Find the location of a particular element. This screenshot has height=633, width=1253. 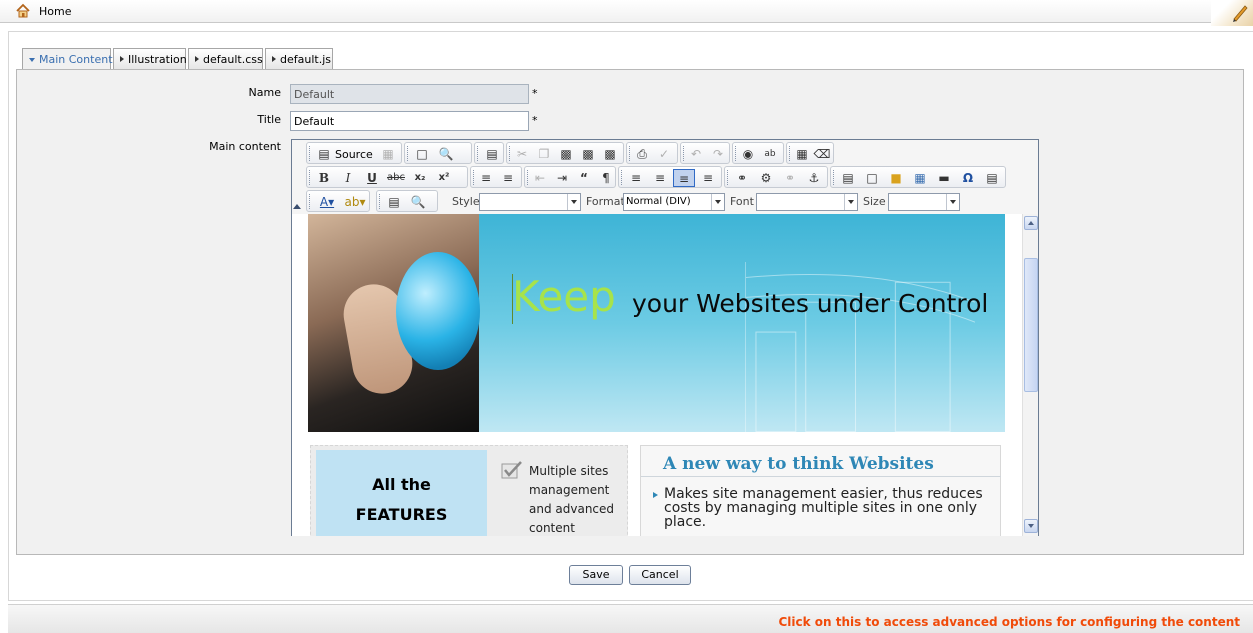

table-icon: ▦ is located at coordinates (920, 178).